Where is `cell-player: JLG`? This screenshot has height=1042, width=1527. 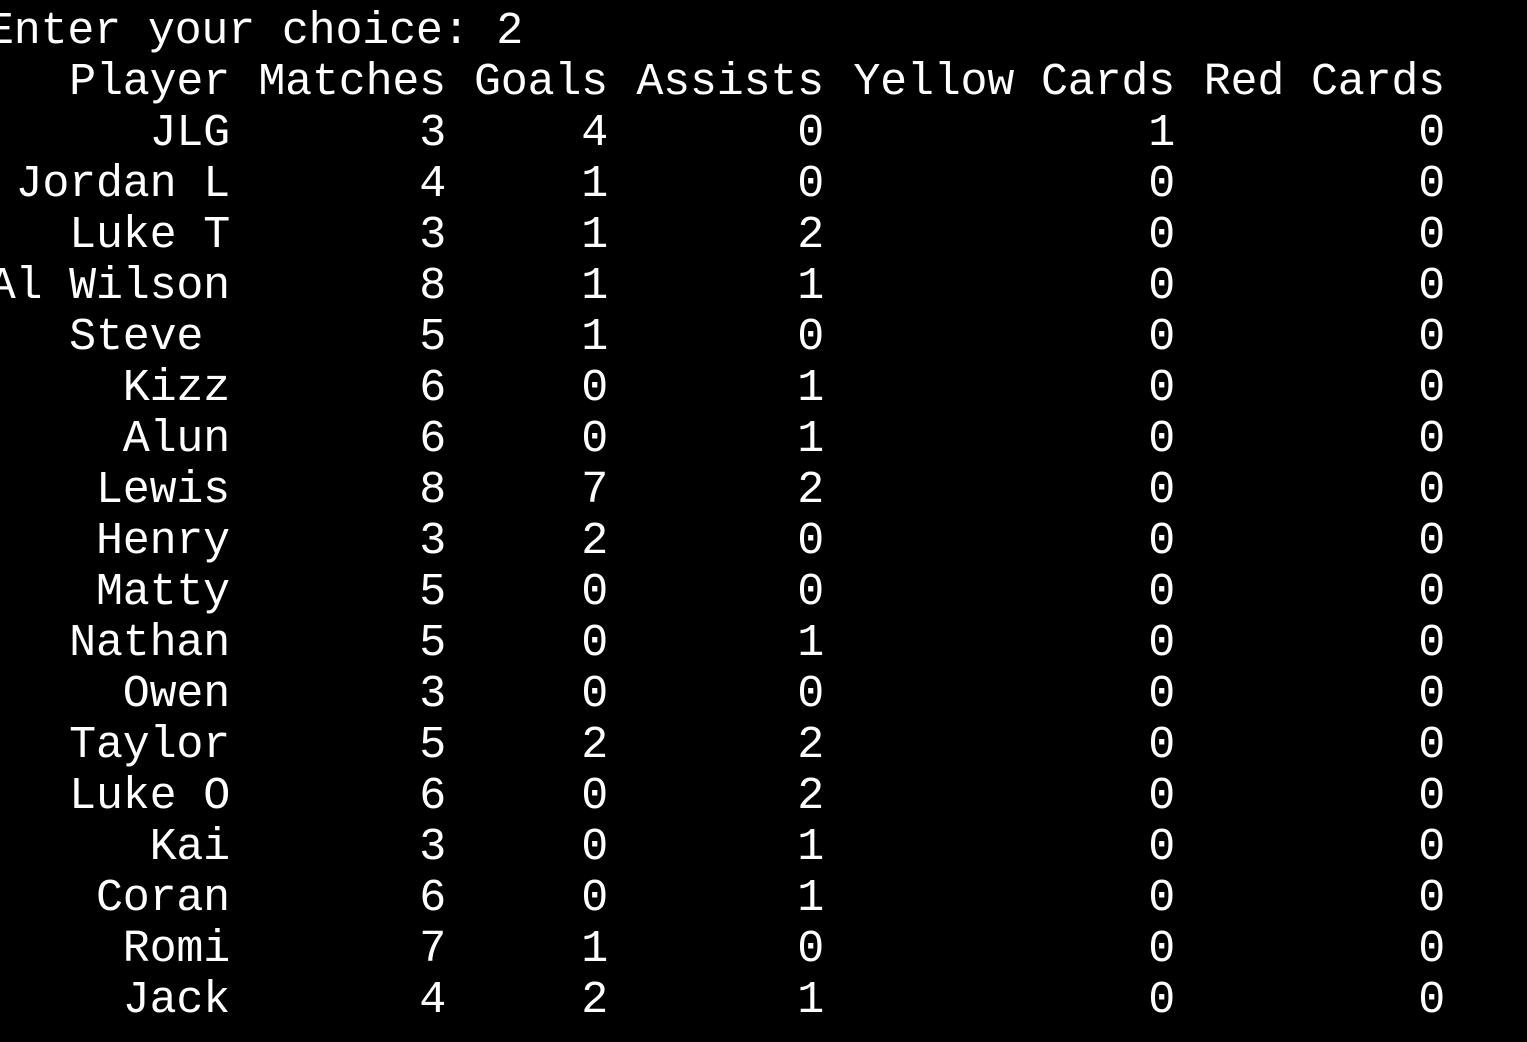 cell-player: JLG is located at coordinates (190, 133).